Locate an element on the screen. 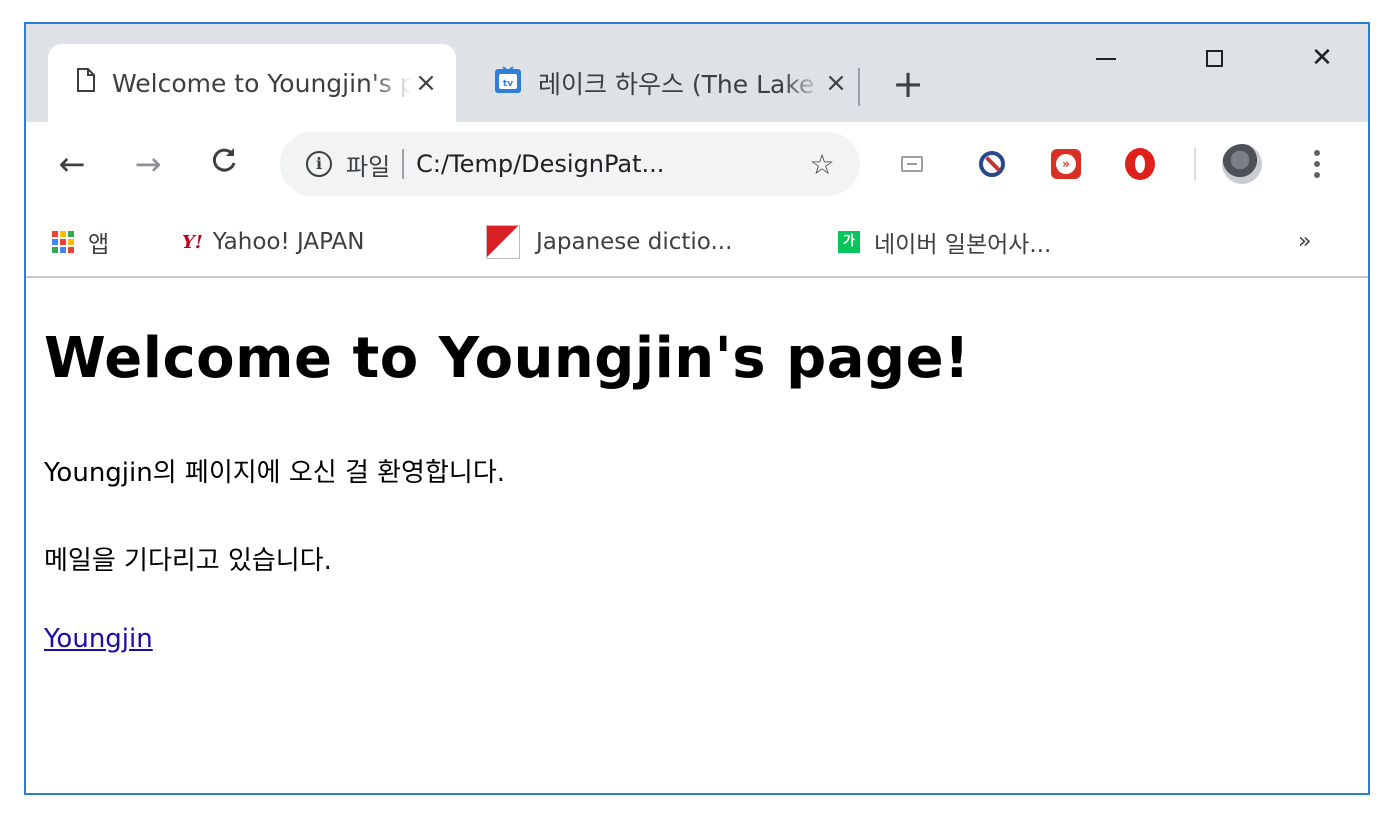 The height and width of the screenshot is (814, 1396). reload-button is located at coordinates (224, 164).